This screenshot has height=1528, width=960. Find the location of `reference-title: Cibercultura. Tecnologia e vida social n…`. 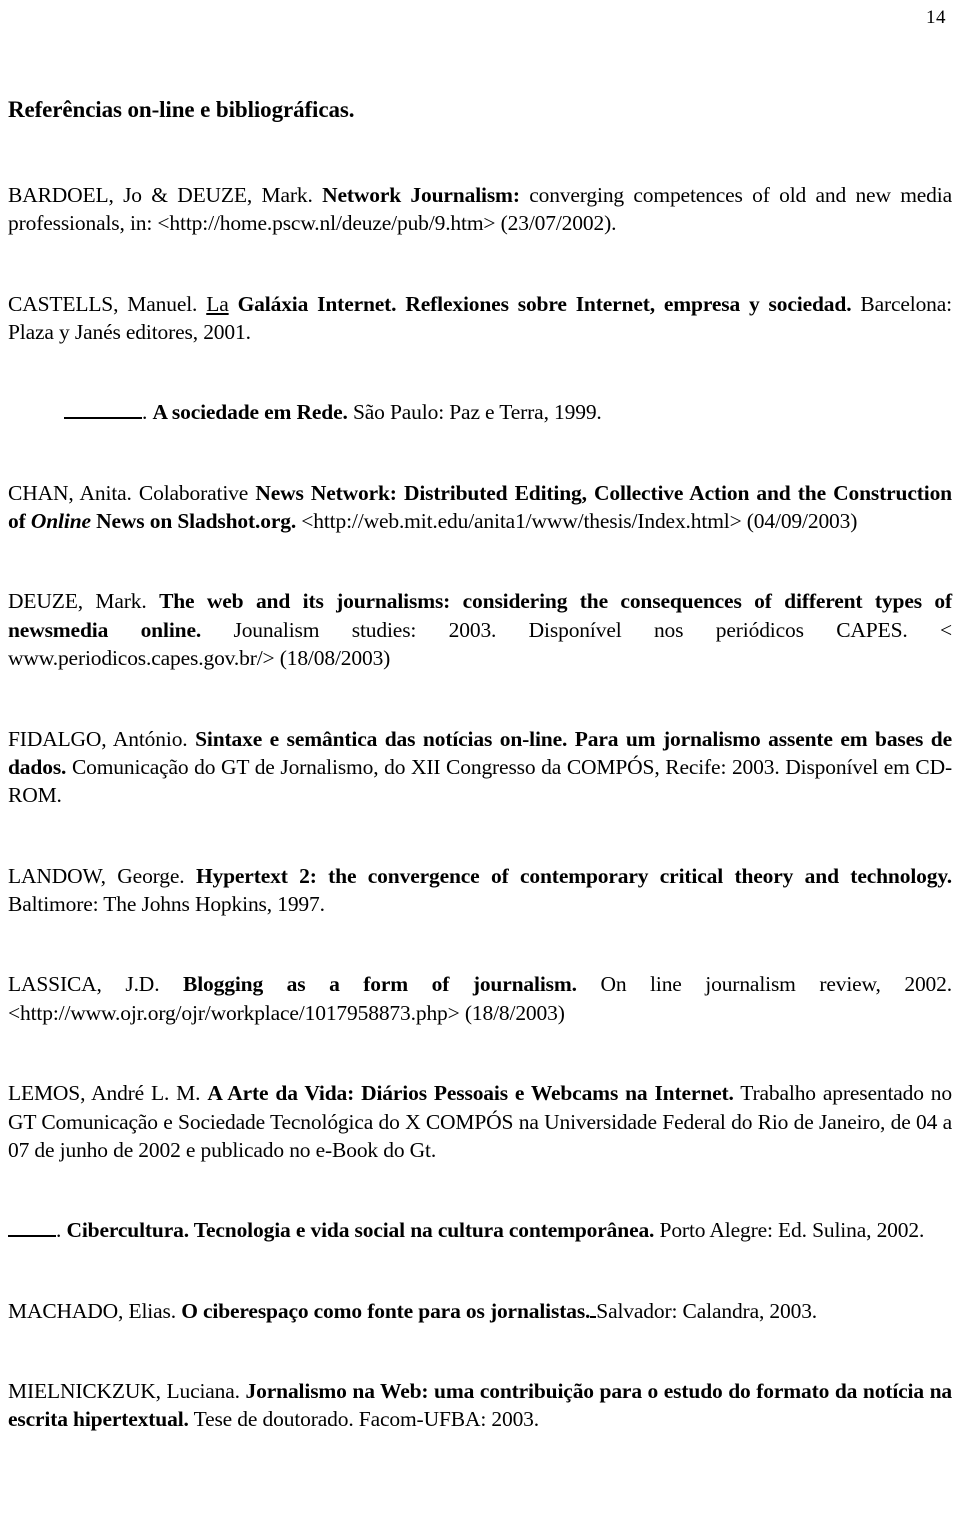

reference-title: Cibercultura. Tecnologia e vida social n… is located at coordinates (360, 1230).